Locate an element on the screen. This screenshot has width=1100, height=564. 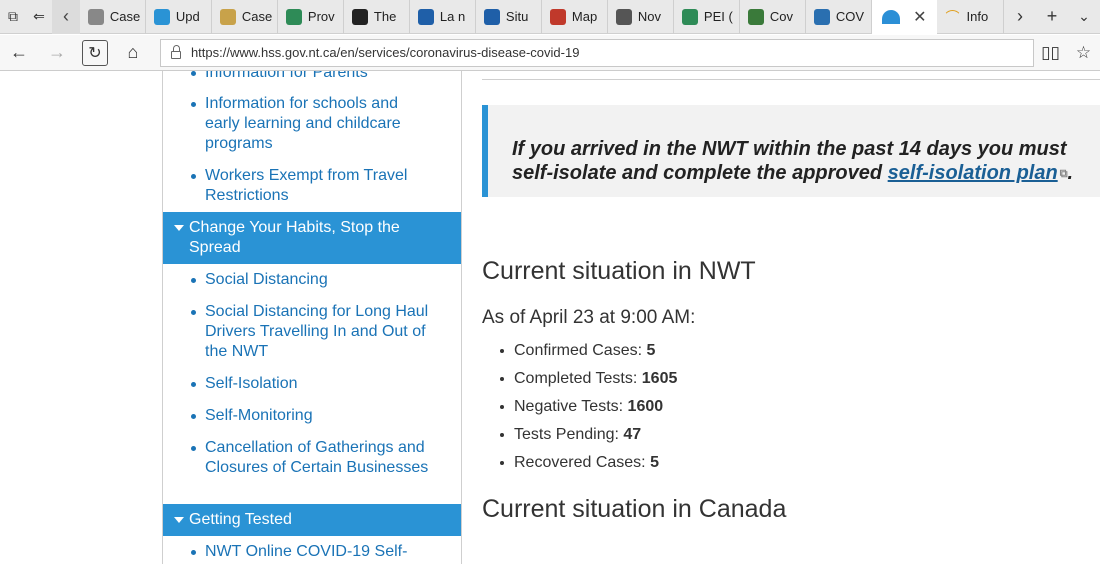
set-aside-tabs-icon: ⇐ is located at coordinates (39, 17).